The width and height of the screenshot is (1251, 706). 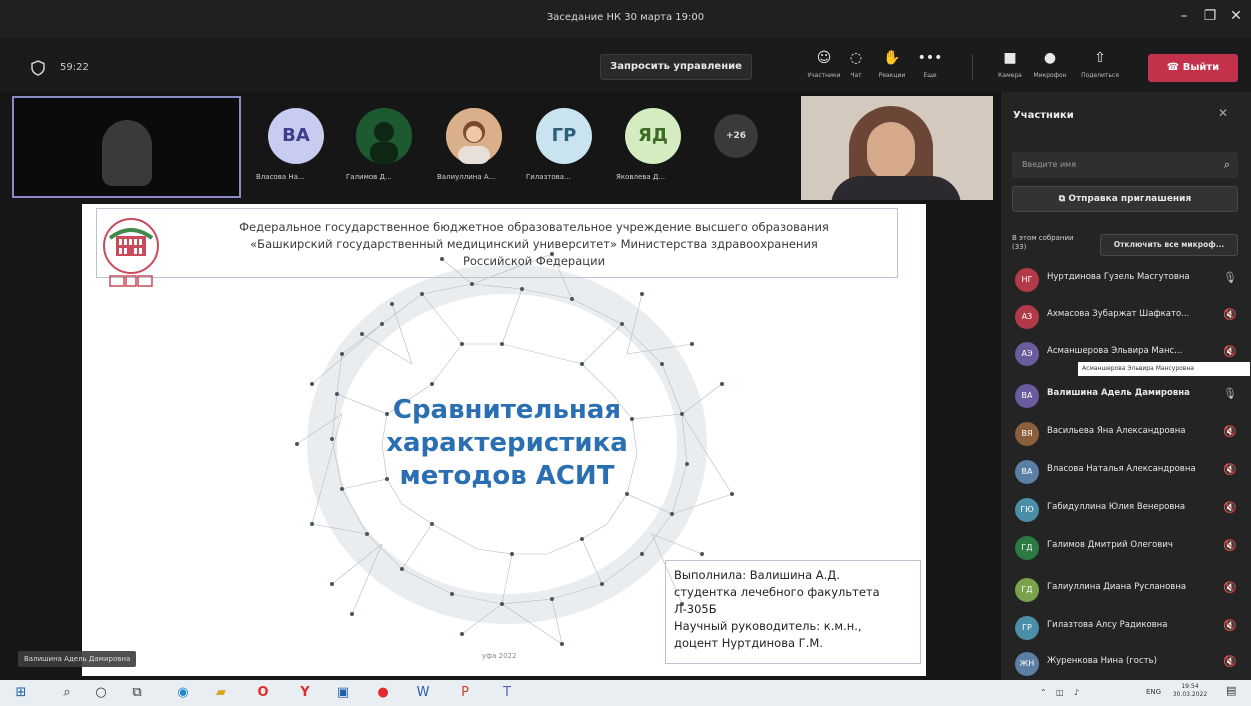 I want to click on mic-on-icon: 🎙, so click(x=1230, y=393).